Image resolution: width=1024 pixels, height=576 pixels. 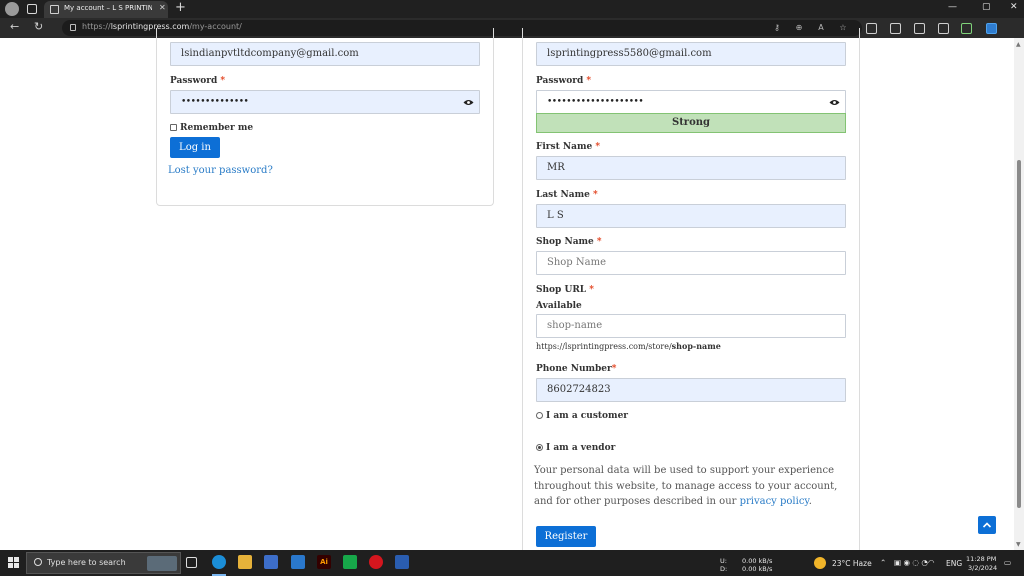 What do you see at coordinates (12, 9) in the screenshot?
I see `profile-avatar-icon` at bounding box center [12, 9].